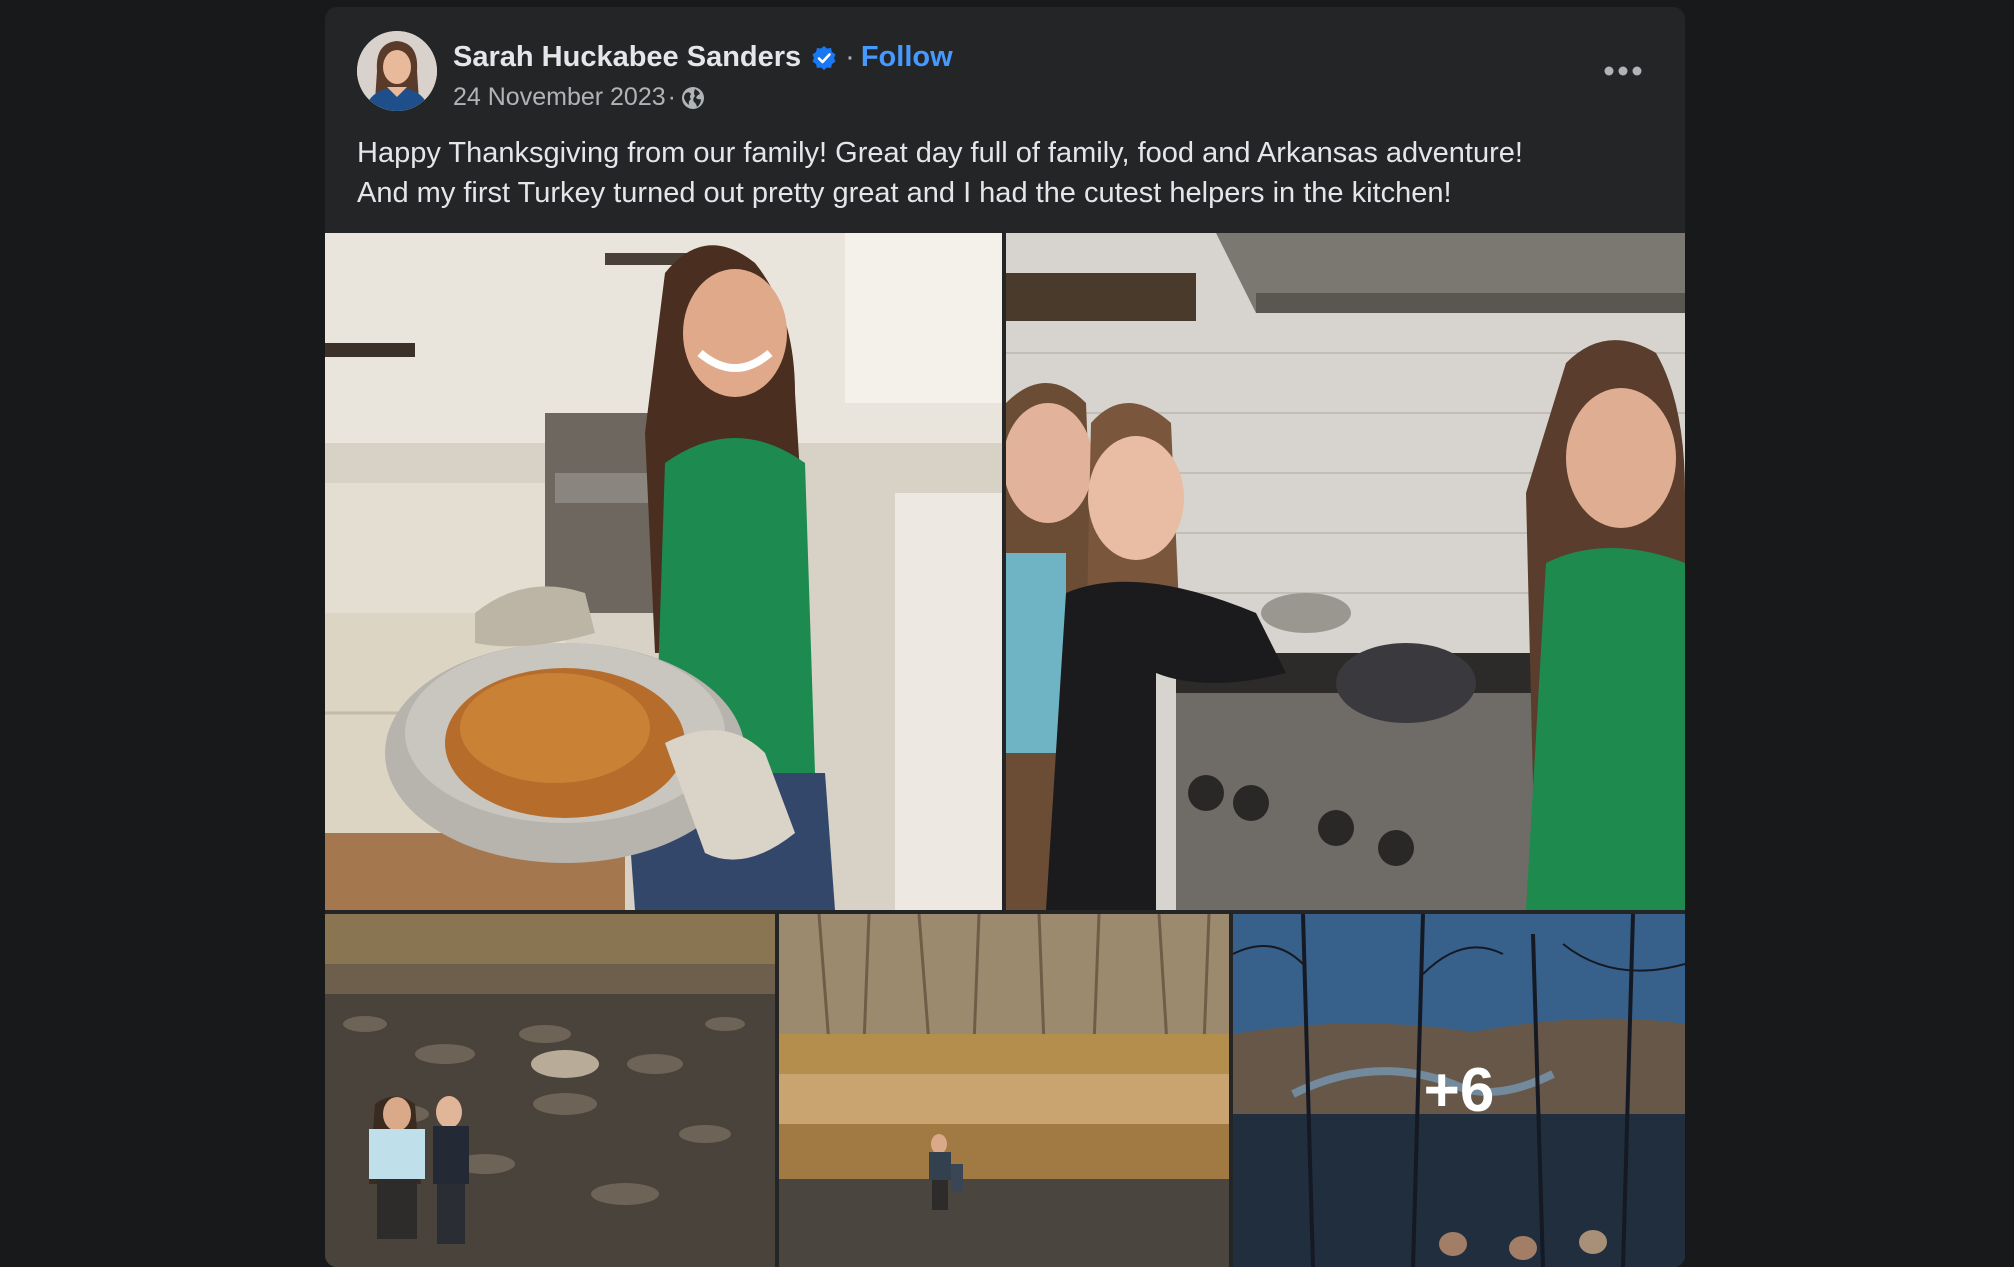  What do you see at coordinates (693, 98) in the screenshot?
I see `globe-icon` at bounding box center [693, 98].